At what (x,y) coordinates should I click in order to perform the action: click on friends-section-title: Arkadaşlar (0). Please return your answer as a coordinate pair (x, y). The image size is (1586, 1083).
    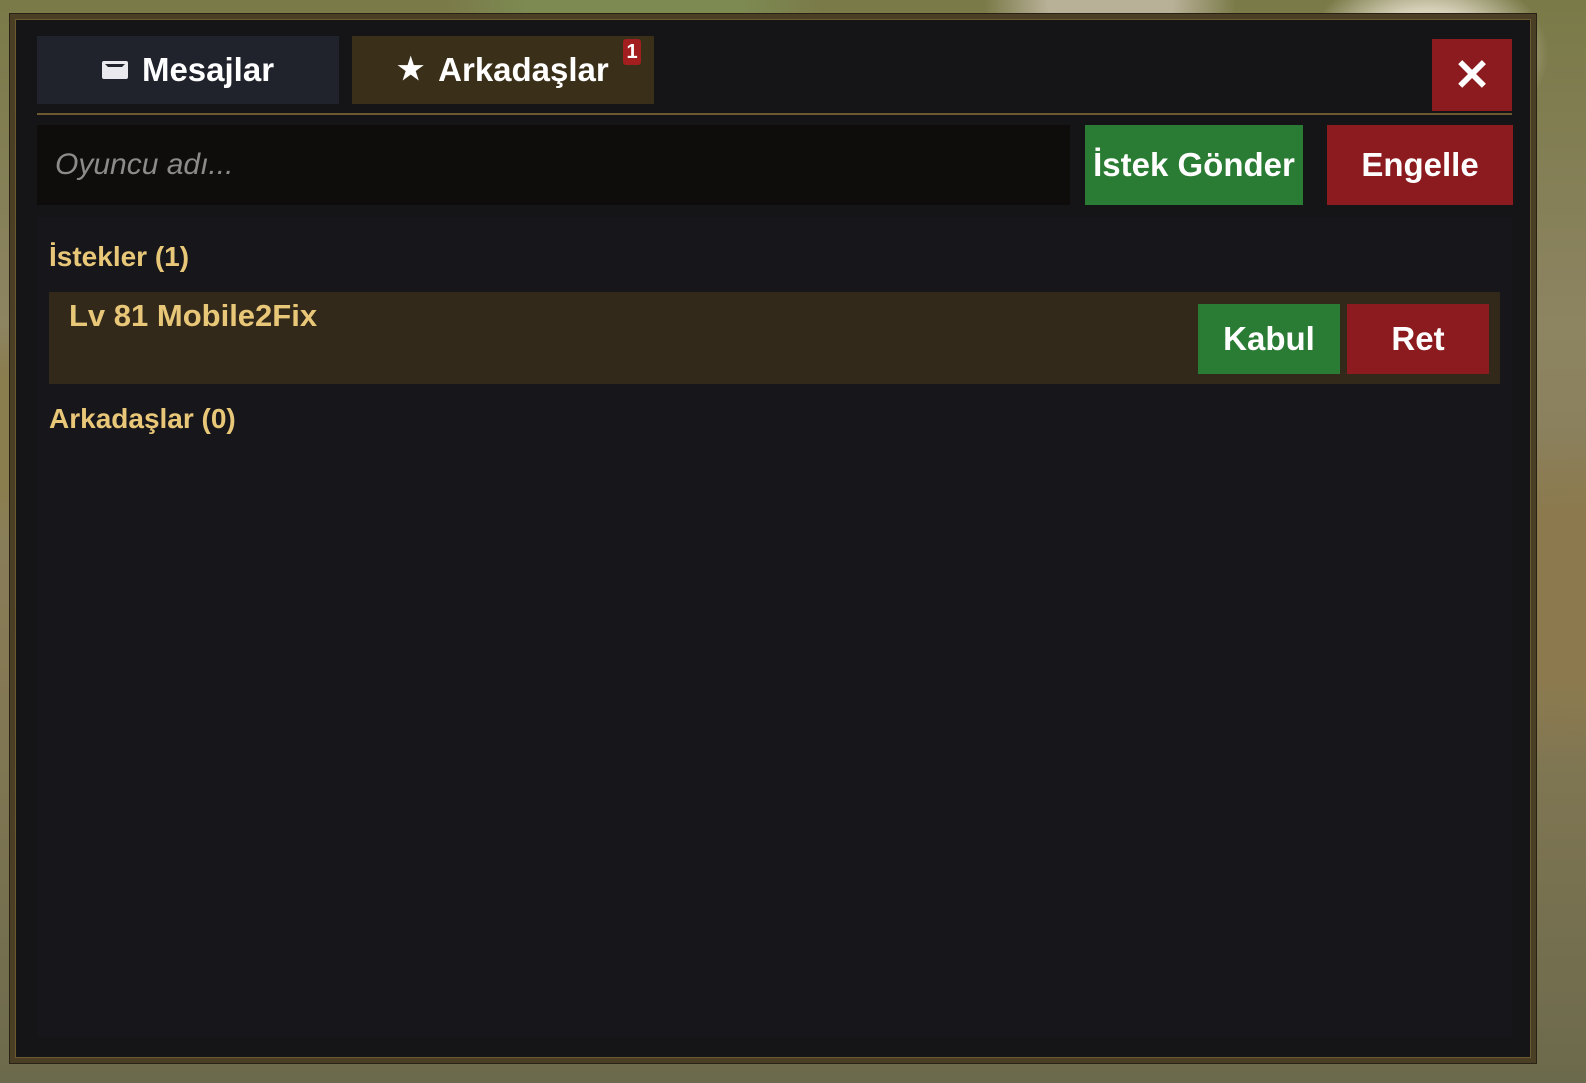
    Looking at the image, I should click on (142, 418).